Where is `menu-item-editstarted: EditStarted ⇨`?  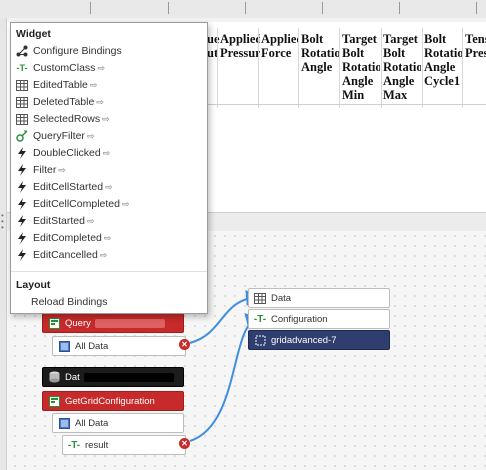
menu-item-editstarted: EditStarted ⇨ is located at coordinates (55, 221).